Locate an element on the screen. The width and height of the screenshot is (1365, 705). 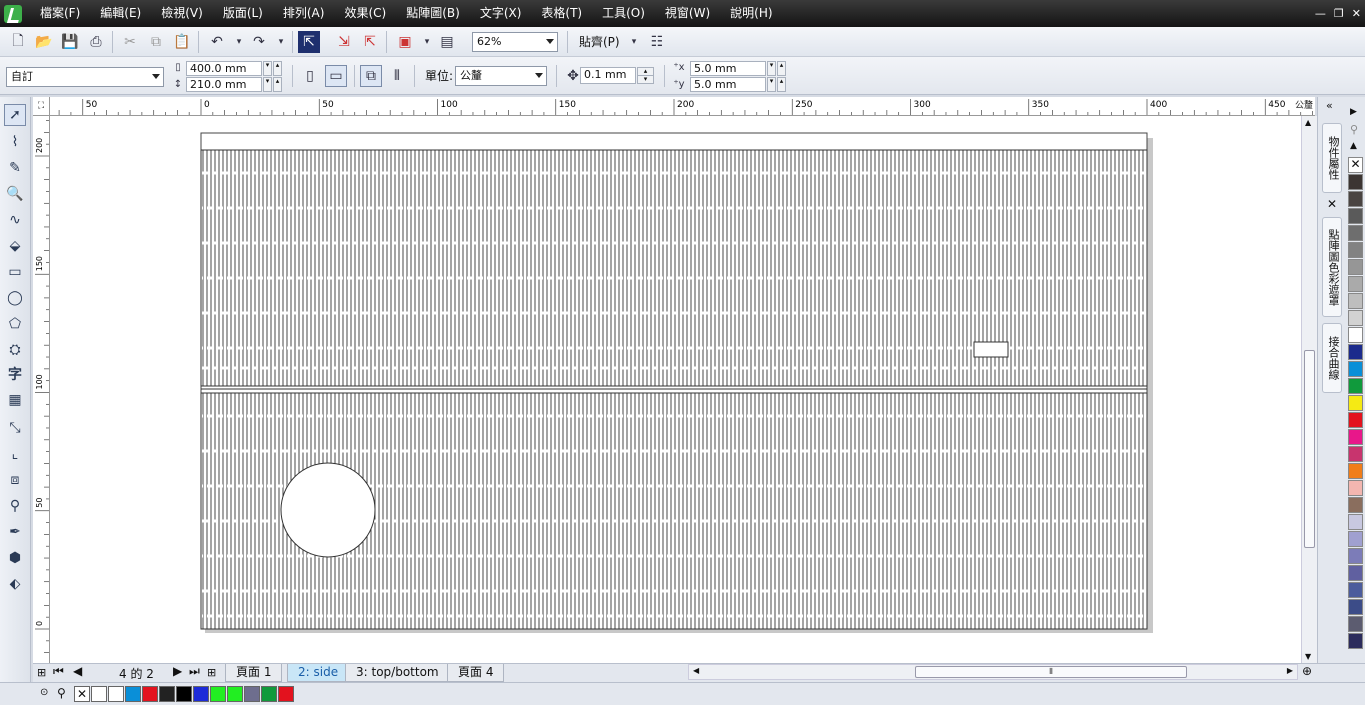
crop-tool-icon: ✎ is located at coordinates (15, 168).